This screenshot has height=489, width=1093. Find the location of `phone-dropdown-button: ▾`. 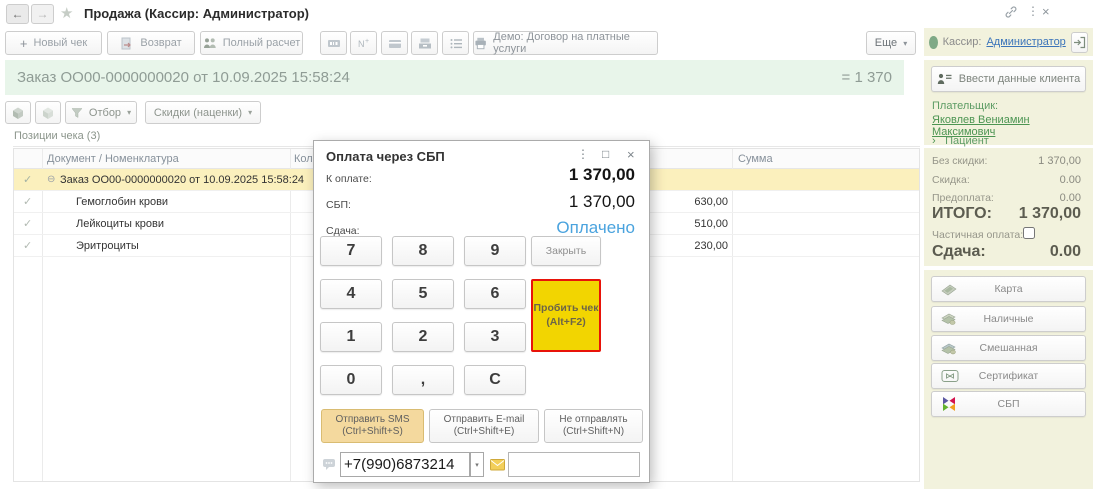

phone-dropdown-button: ▾ is located at coordinates (477, 464).